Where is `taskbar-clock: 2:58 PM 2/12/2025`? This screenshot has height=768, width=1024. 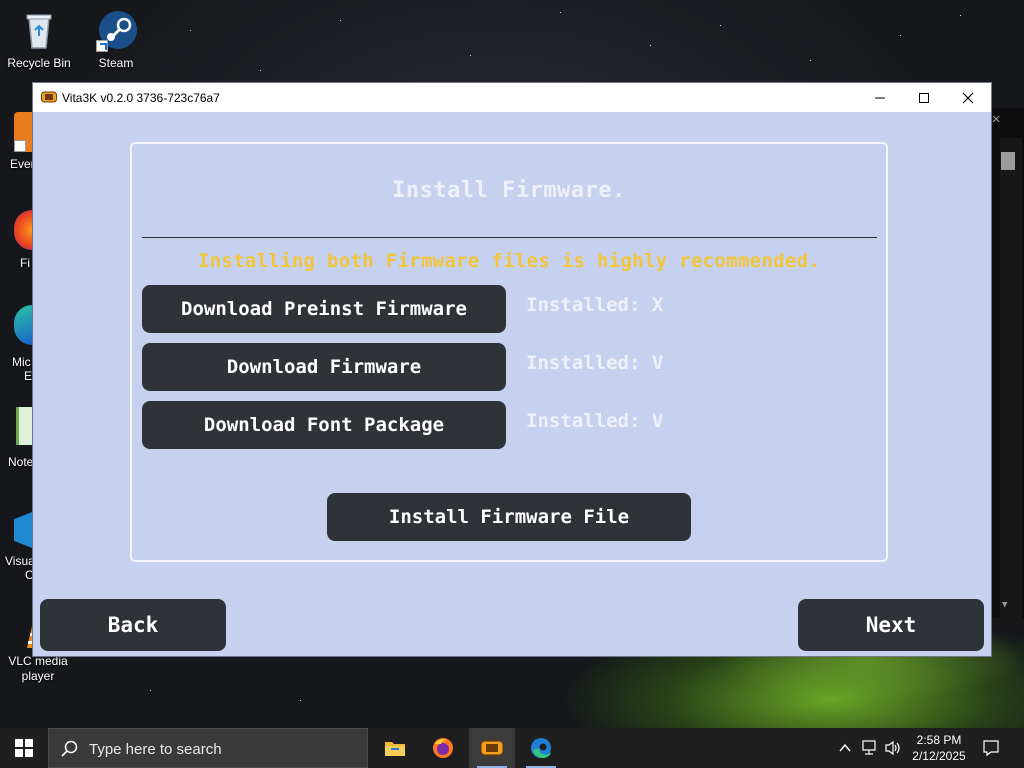 taskbar-clock: 2:58 PM 2/12/2025 is located at coordinates (939, 748).